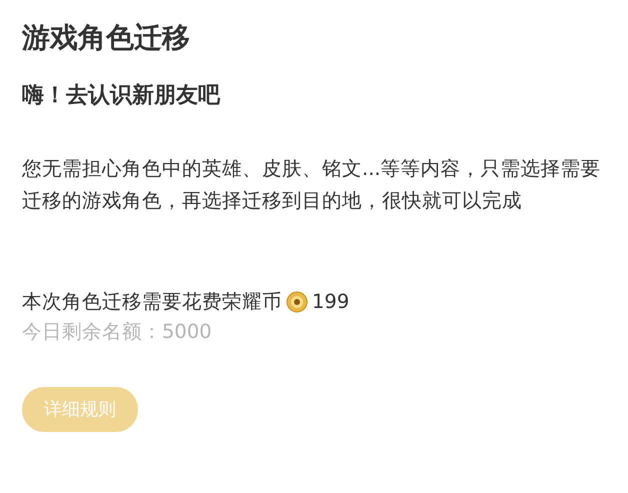 Image resolution: width=628 pixels, height=493 pixels. What do you see at coordinates (152, 301) in the screenshot?
I see `cost-label: 本次角色迁移需要花费荣耀币` at bounding box center [152, 301].